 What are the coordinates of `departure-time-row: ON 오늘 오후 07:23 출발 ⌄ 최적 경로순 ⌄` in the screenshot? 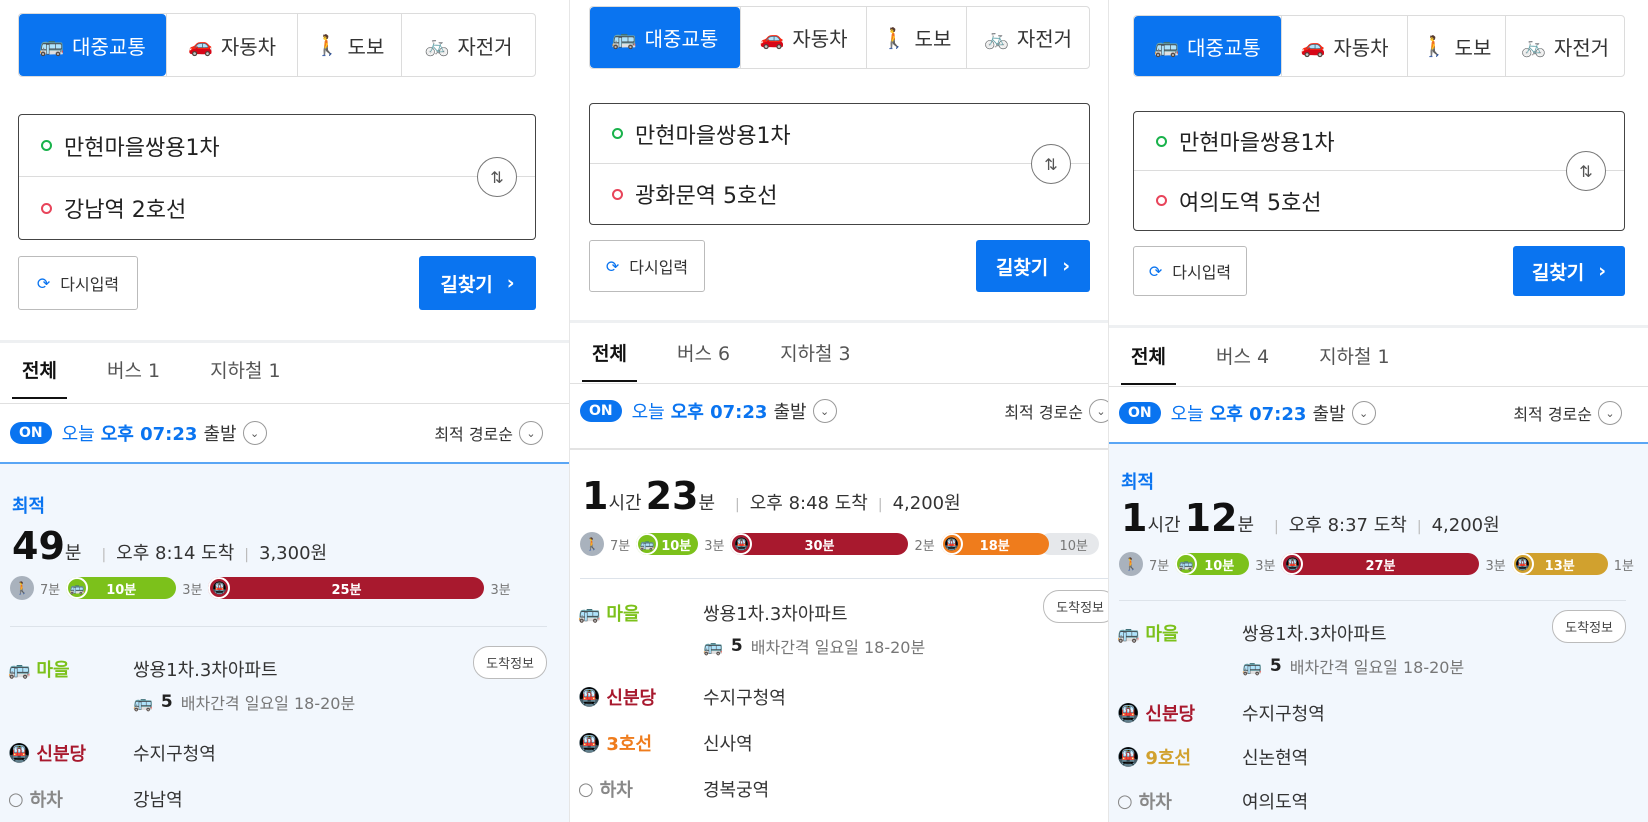 It's located at (276, 433).